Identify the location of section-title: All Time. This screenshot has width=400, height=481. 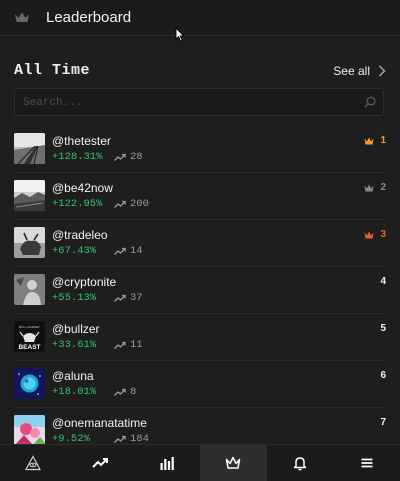
(52, 70).